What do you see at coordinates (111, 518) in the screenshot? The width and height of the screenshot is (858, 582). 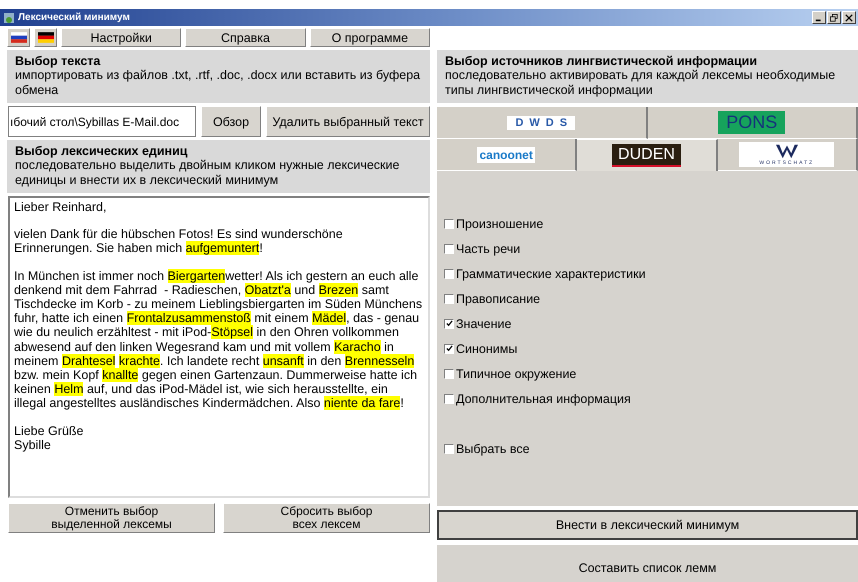 I see `reset-selection-button: Отменить выбор выделенной лексемы` at bounding box center [111, 518].